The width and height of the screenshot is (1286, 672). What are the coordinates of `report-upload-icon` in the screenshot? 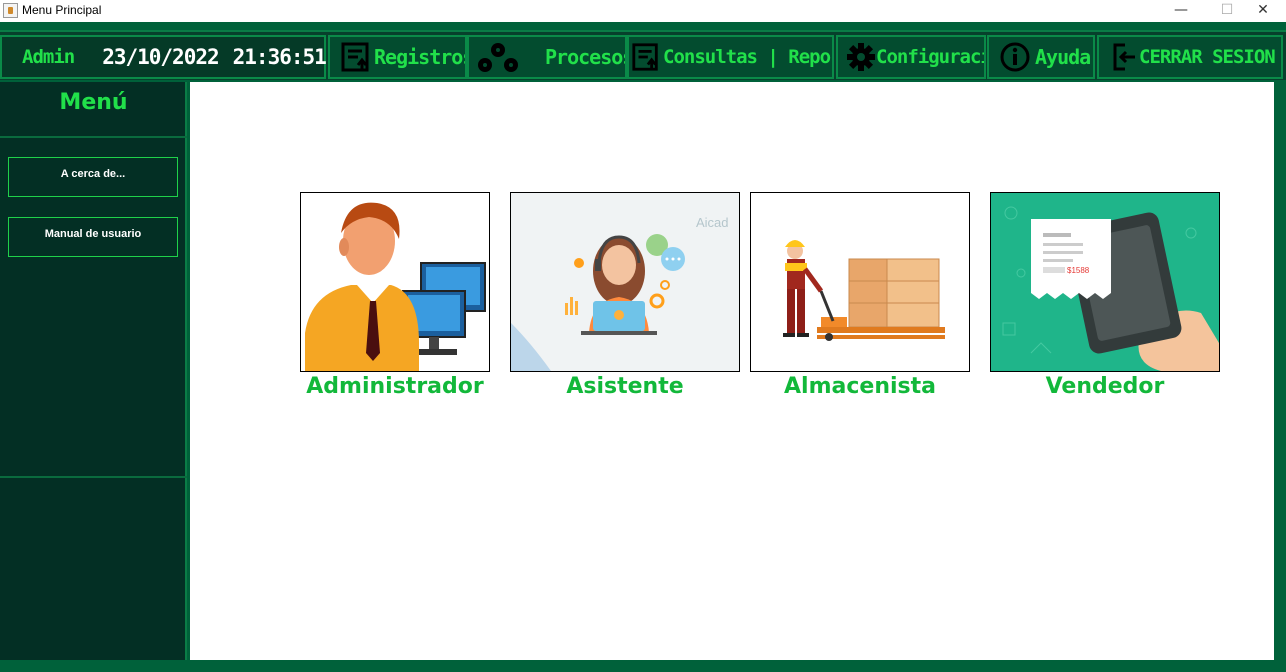 It's located at (645, 57).